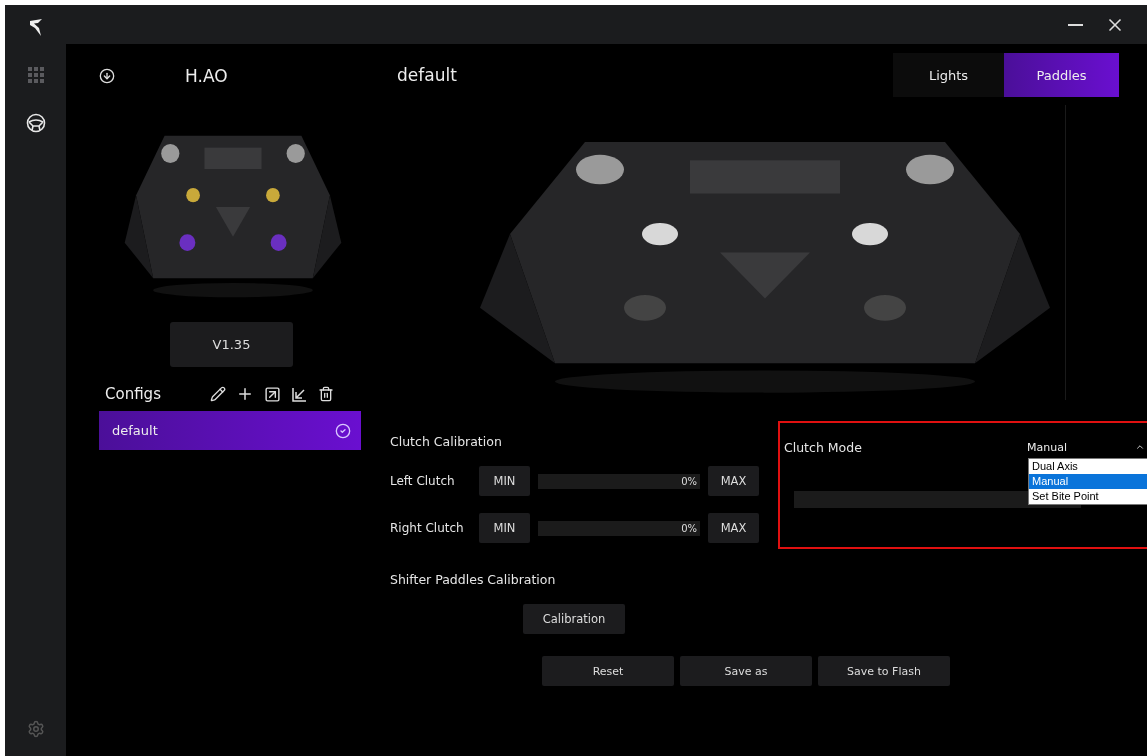  I want to click on action-button: Reset, so click(608, 671).